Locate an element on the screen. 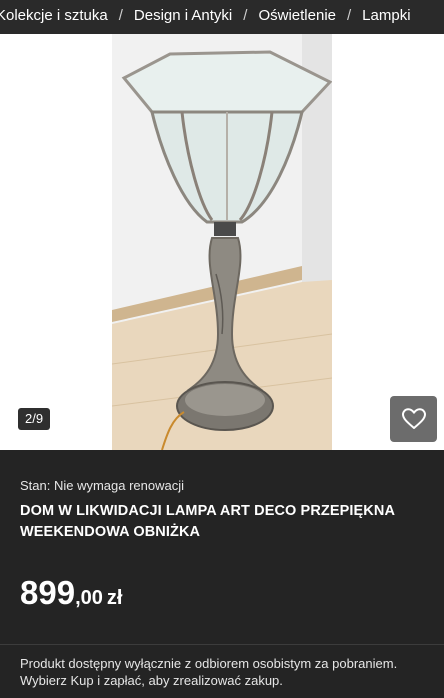 The height and width of the screenshot is (698, 444). breadcrumb-item-oswietlenie: Oświetlenie is located at coordinates (297, 15).